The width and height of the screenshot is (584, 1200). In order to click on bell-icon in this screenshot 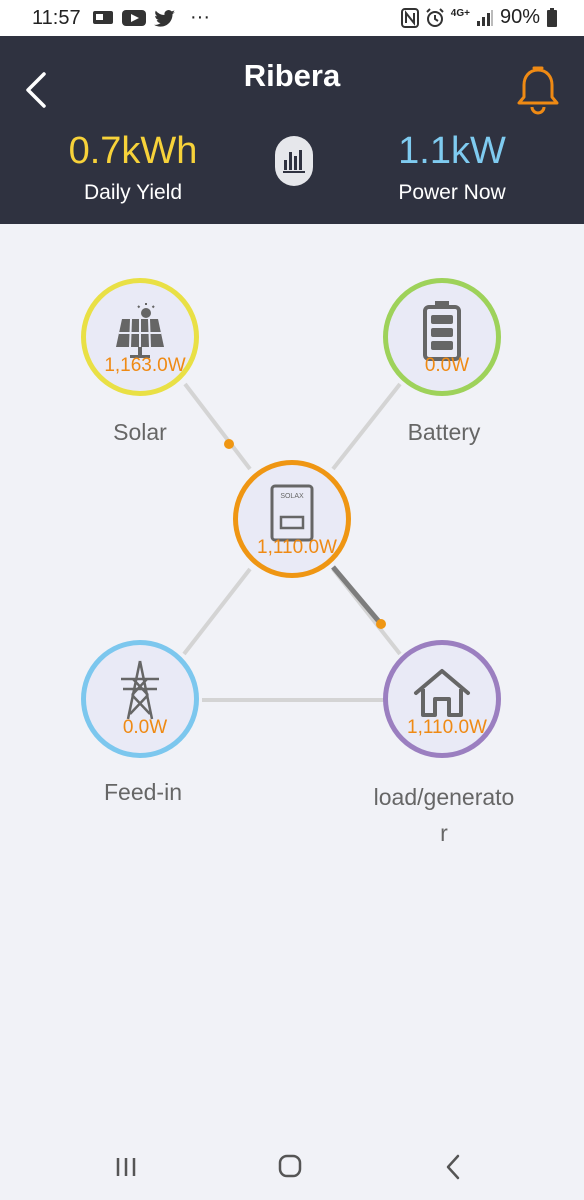, I will do `click(538, 91)`.